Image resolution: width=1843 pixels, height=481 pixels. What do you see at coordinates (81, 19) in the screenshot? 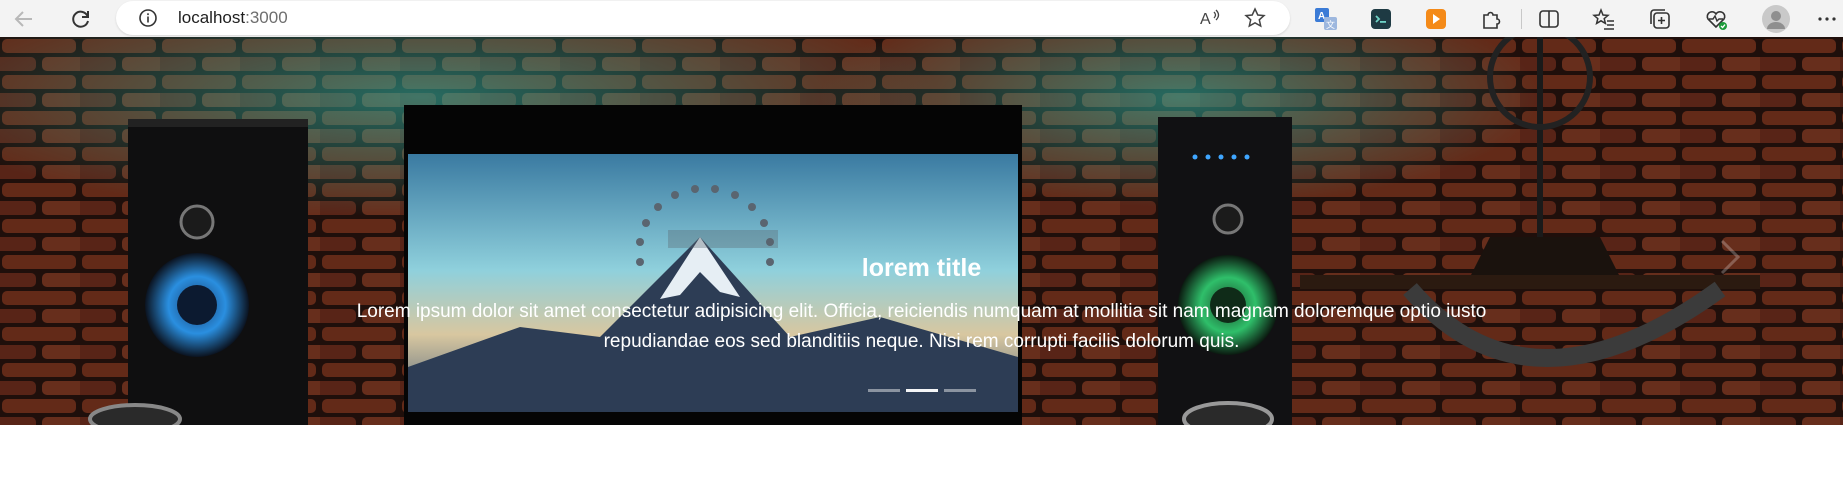
I see `reload-icon` at bounding box center [81, 19].